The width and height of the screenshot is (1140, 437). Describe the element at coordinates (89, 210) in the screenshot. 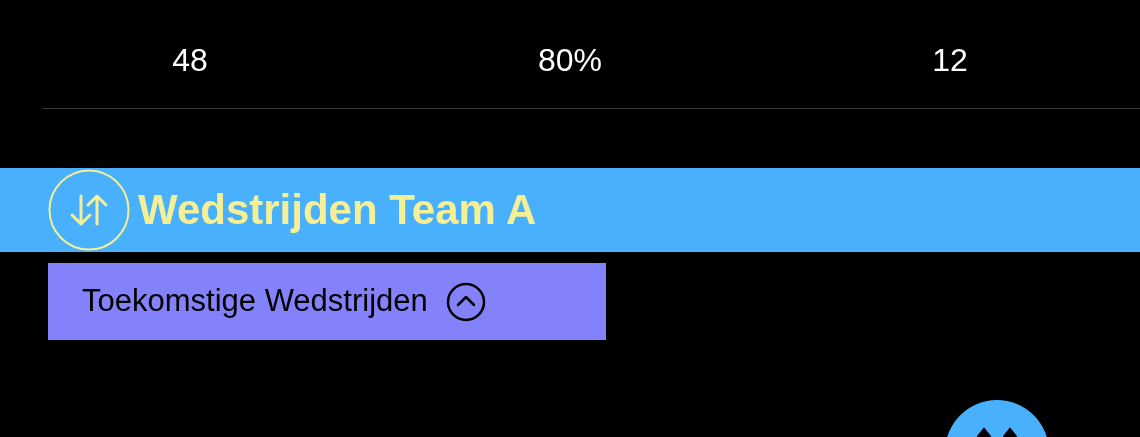

I see `sort-icon` at that location.